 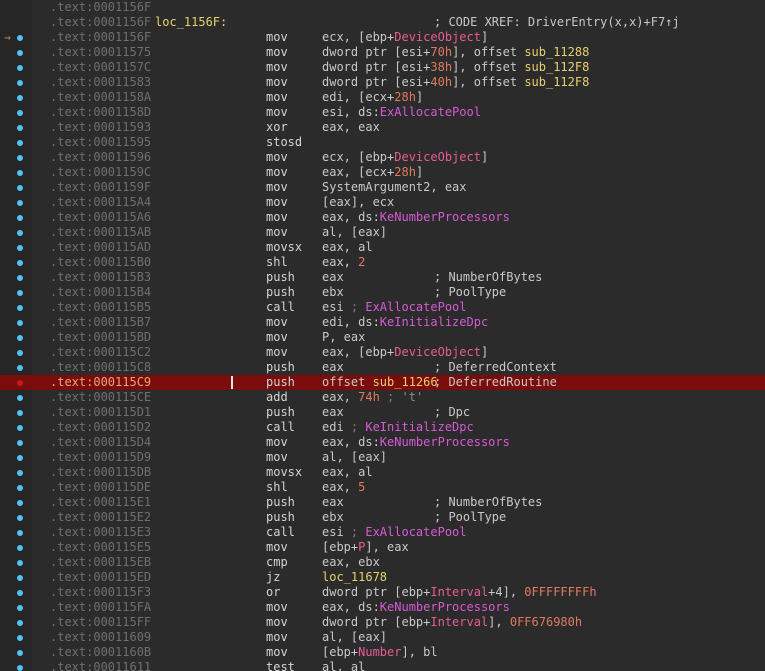 I want to click on address: .text:000115B4, so click(x=100, y=292).